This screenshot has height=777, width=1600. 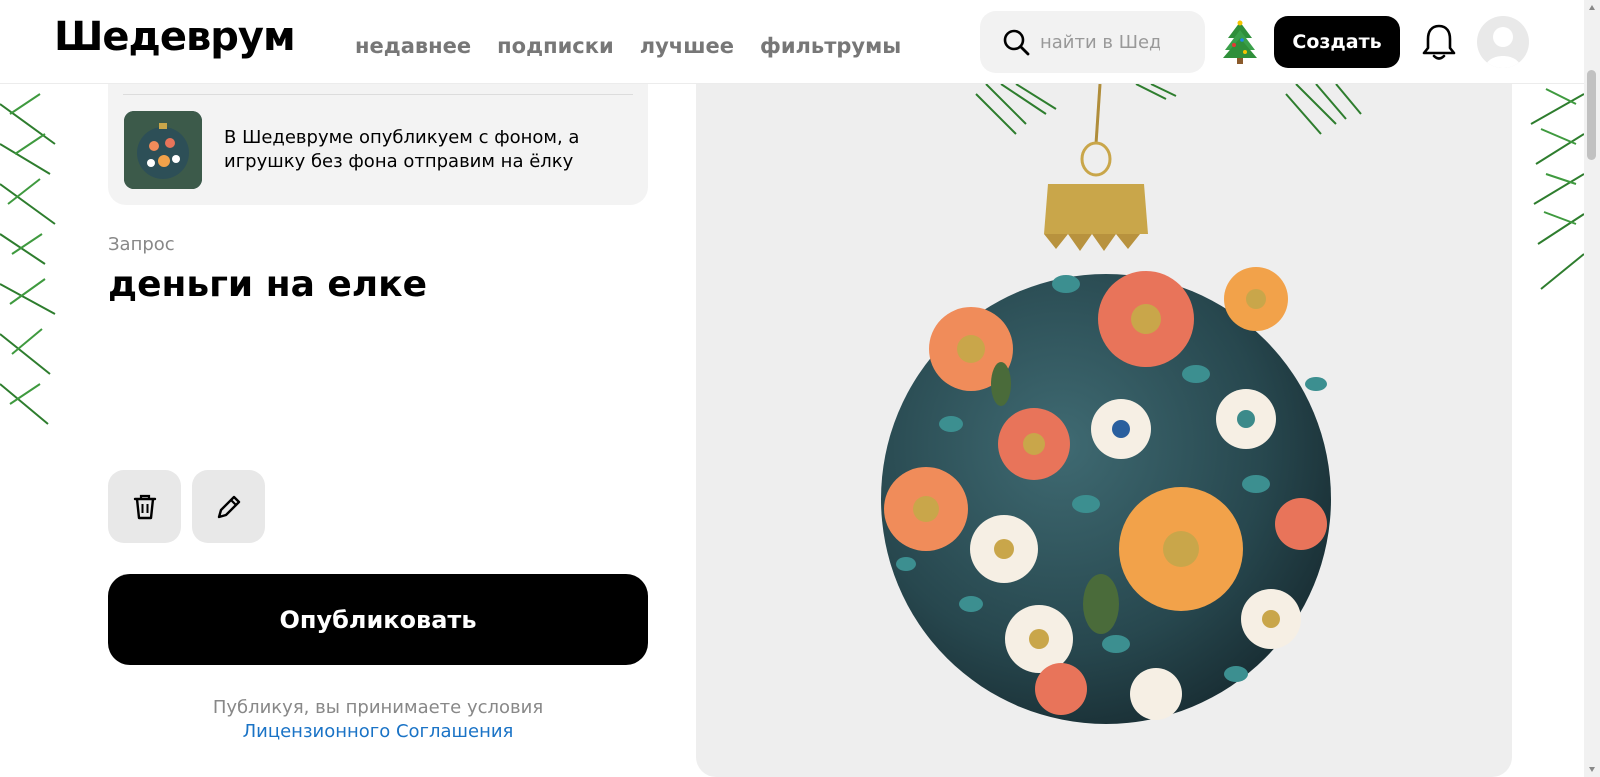 I want to click on pine-branch-left-decoration, so click(x=28, y=259).